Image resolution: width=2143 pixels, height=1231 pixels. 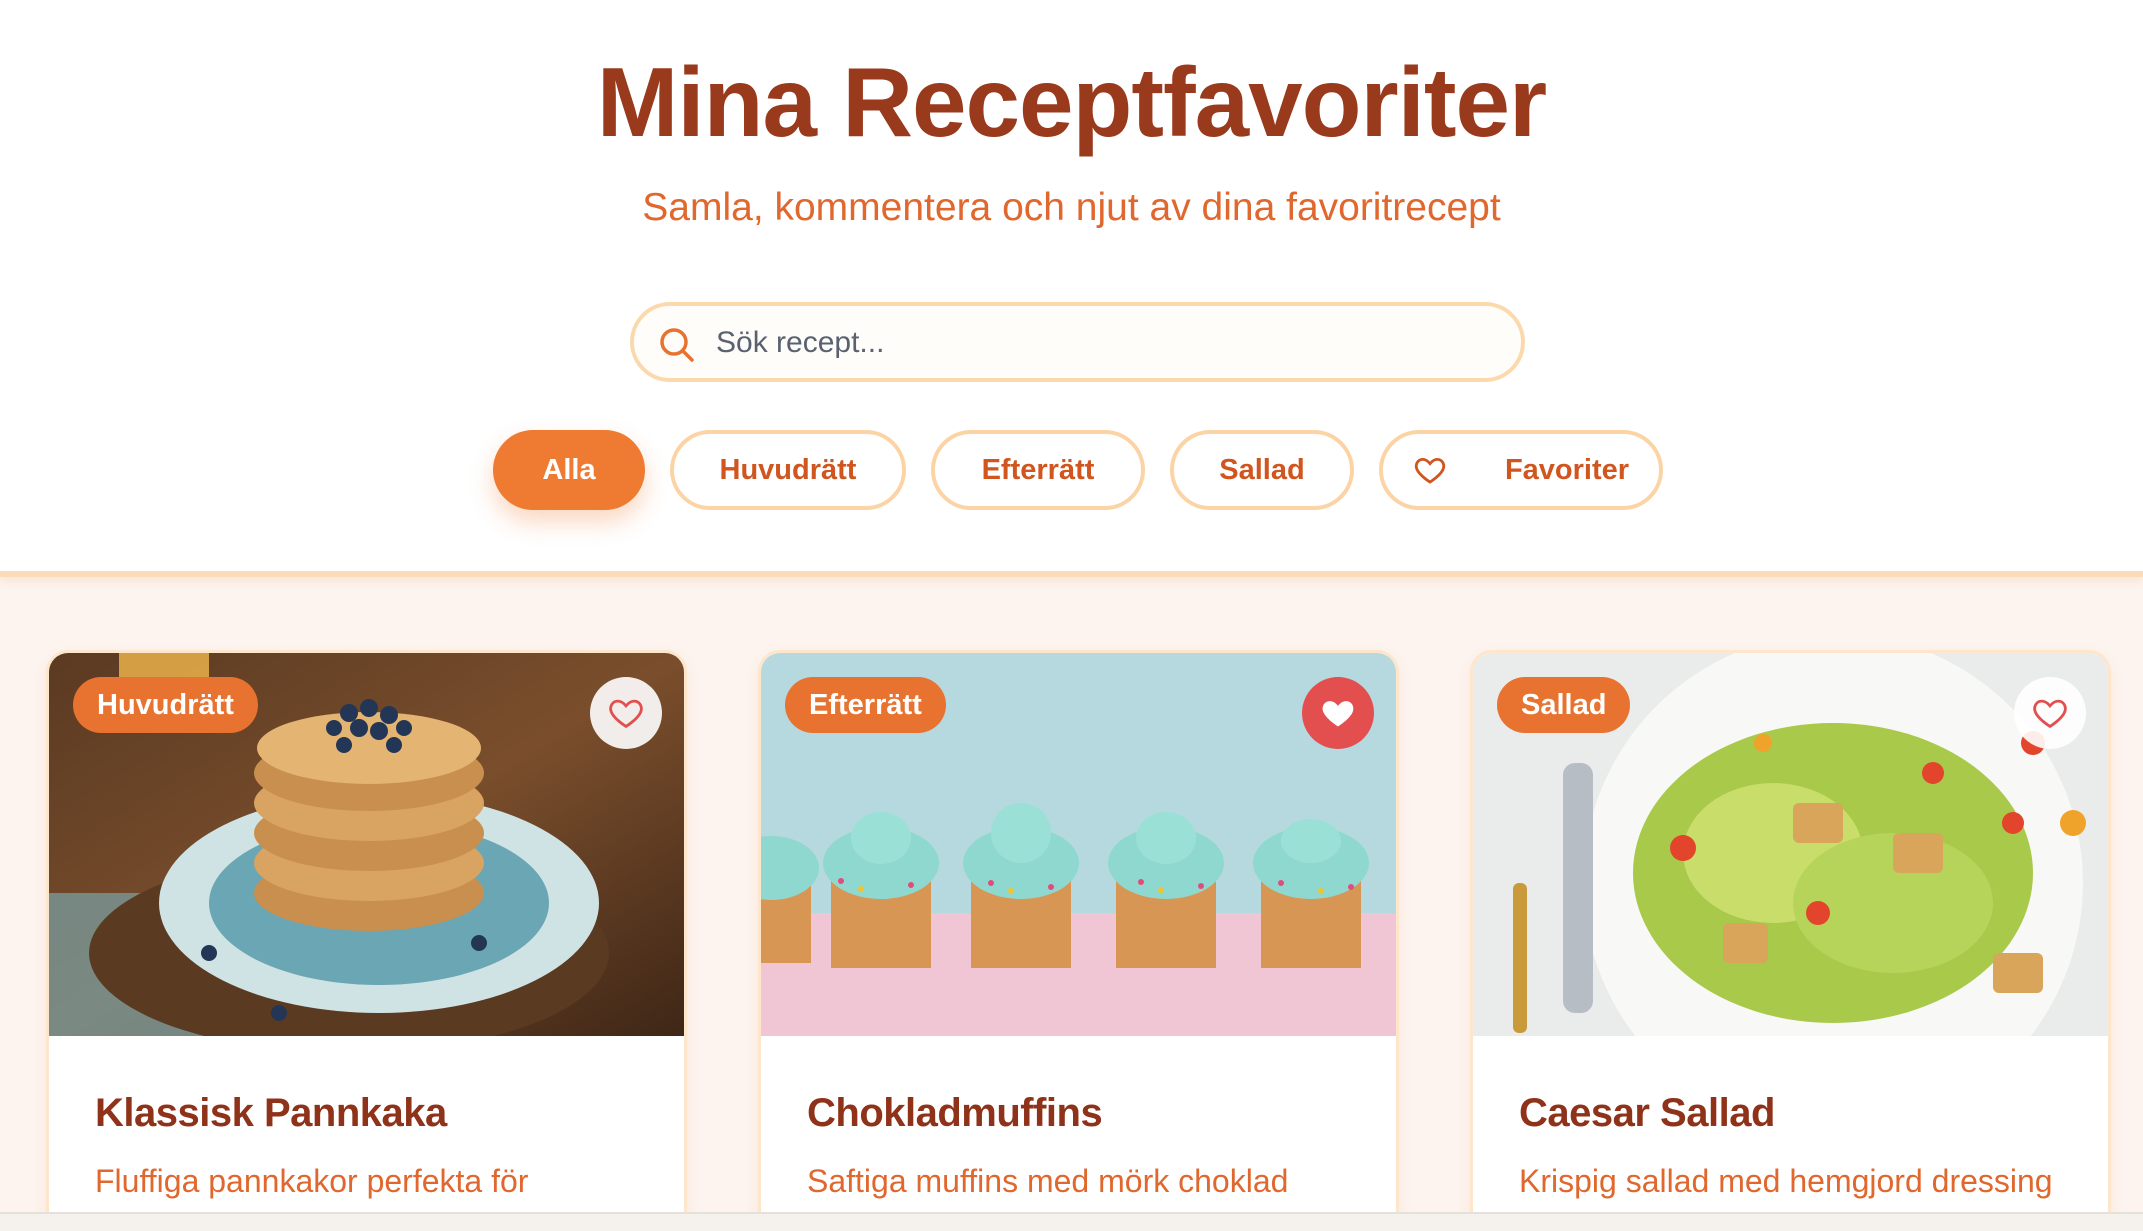 I want to click on heart-filled-icon, so click(x=1338, y=714).